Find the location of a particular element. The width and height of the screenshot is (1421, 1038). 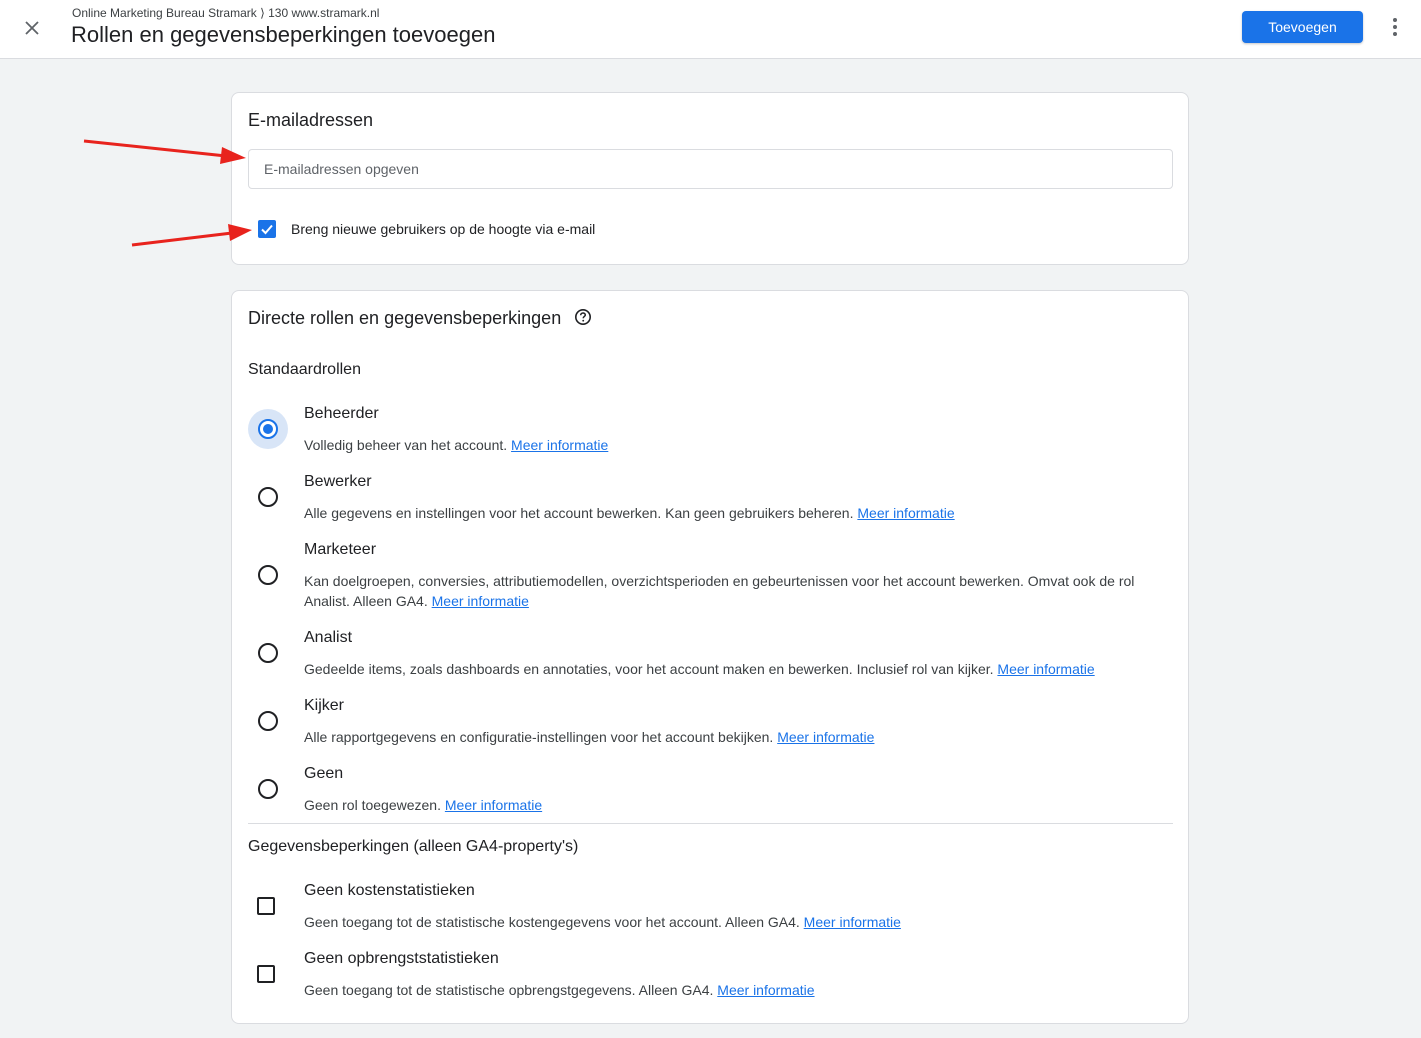

role-radio-kijker is located at coordinates (268, 721).